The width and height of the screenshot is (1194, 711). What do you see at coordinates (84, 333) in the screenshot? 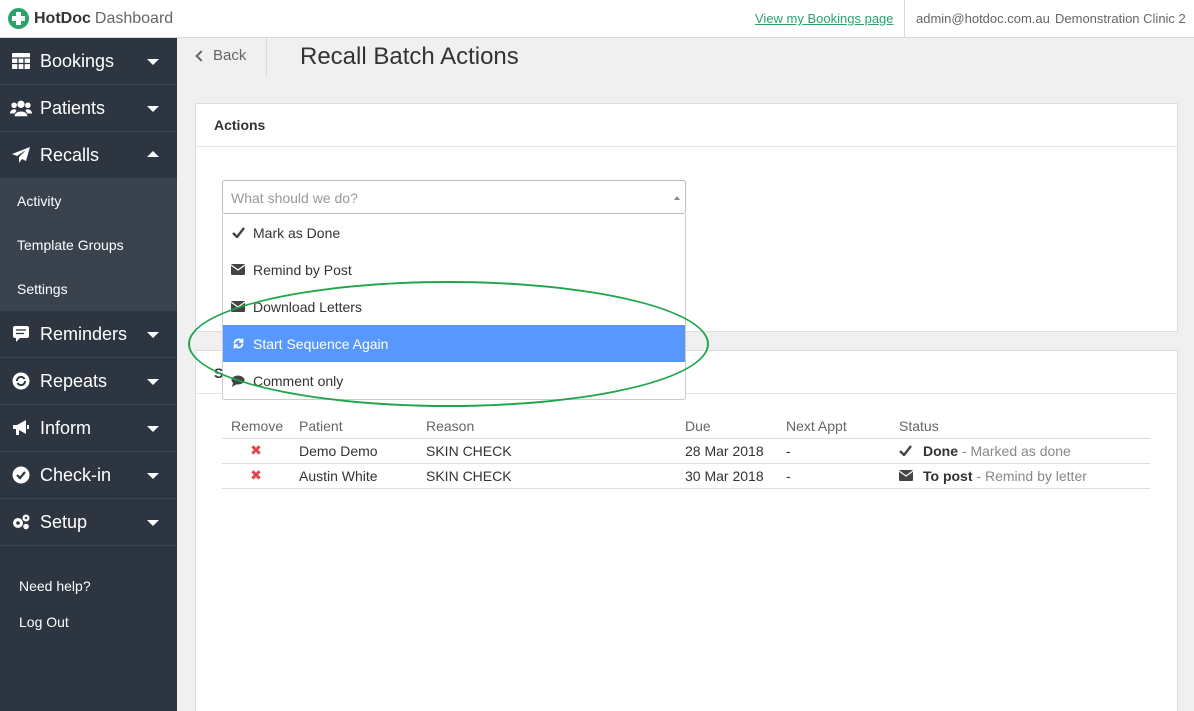
I see `sidebar-item-label: Reminders` at bounding box center [84, 333].